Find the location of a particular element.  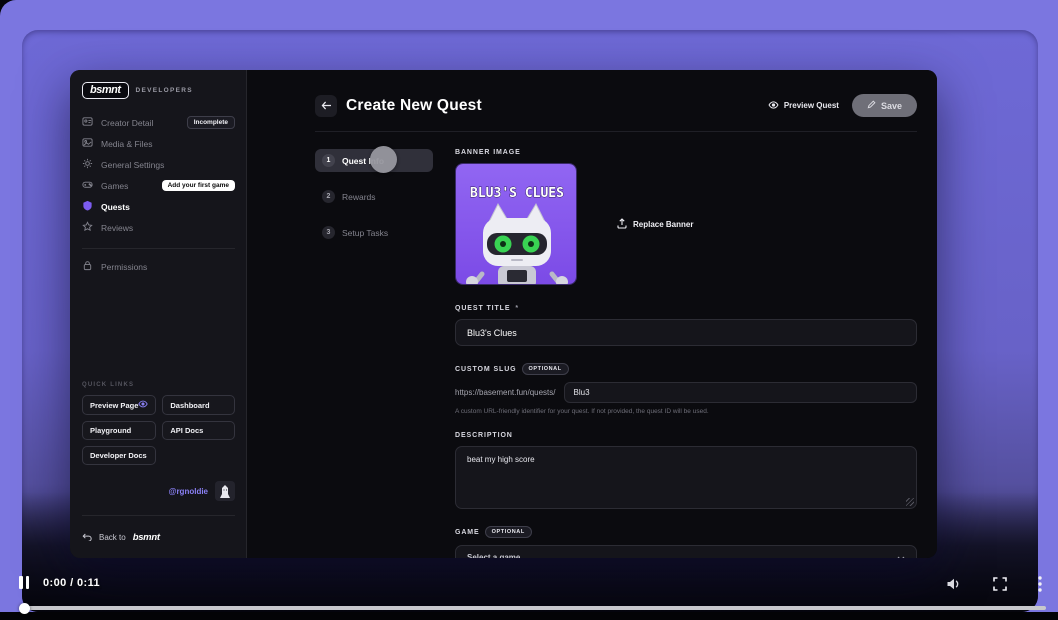

label-text: QUEST TITLE is located at coordinates (483, 308).